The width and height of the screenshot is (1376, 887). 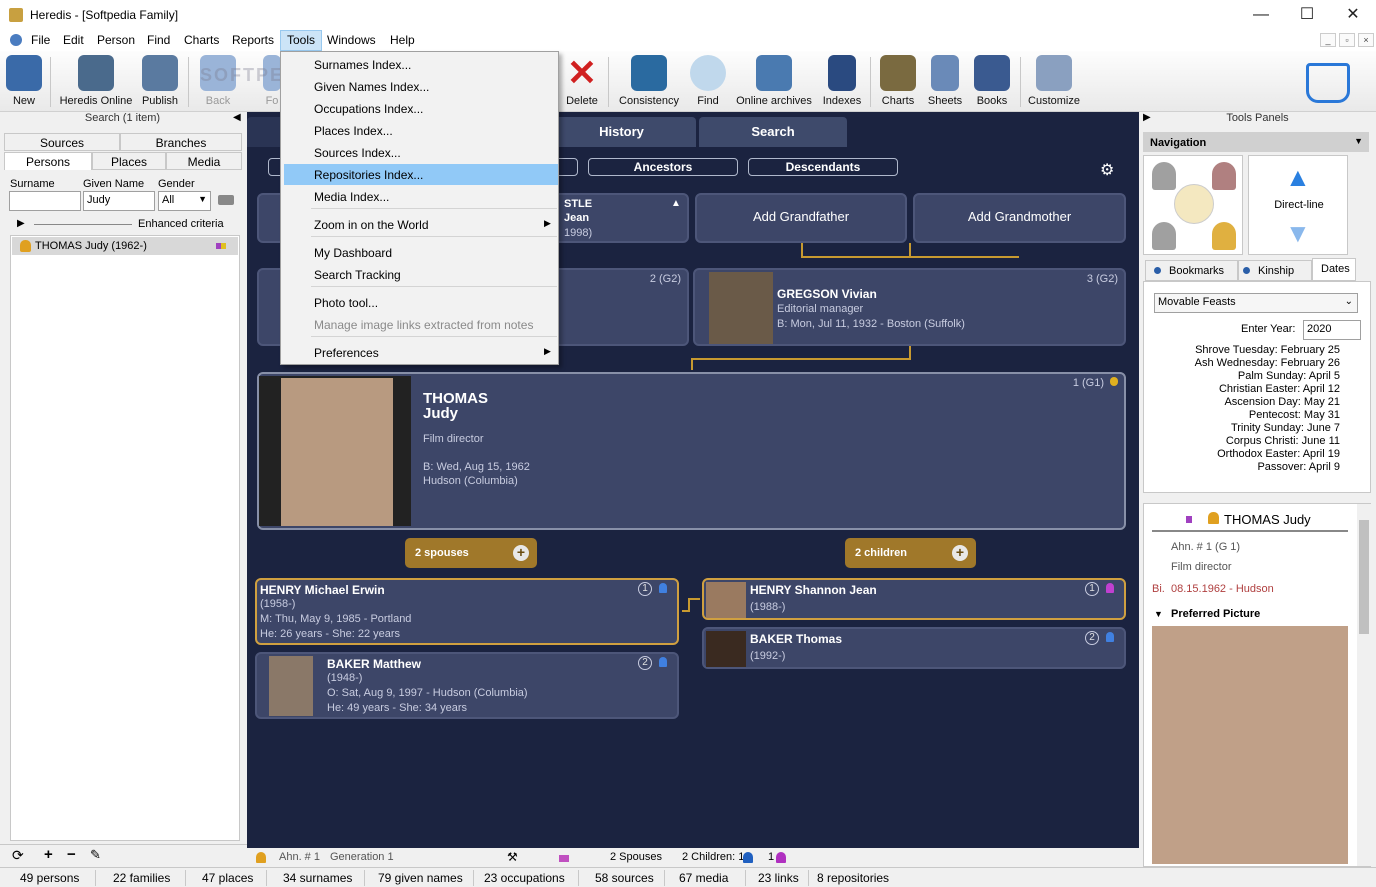 I want to click on navigation-header: Navigation ▼, so click(x=1256, y=142).